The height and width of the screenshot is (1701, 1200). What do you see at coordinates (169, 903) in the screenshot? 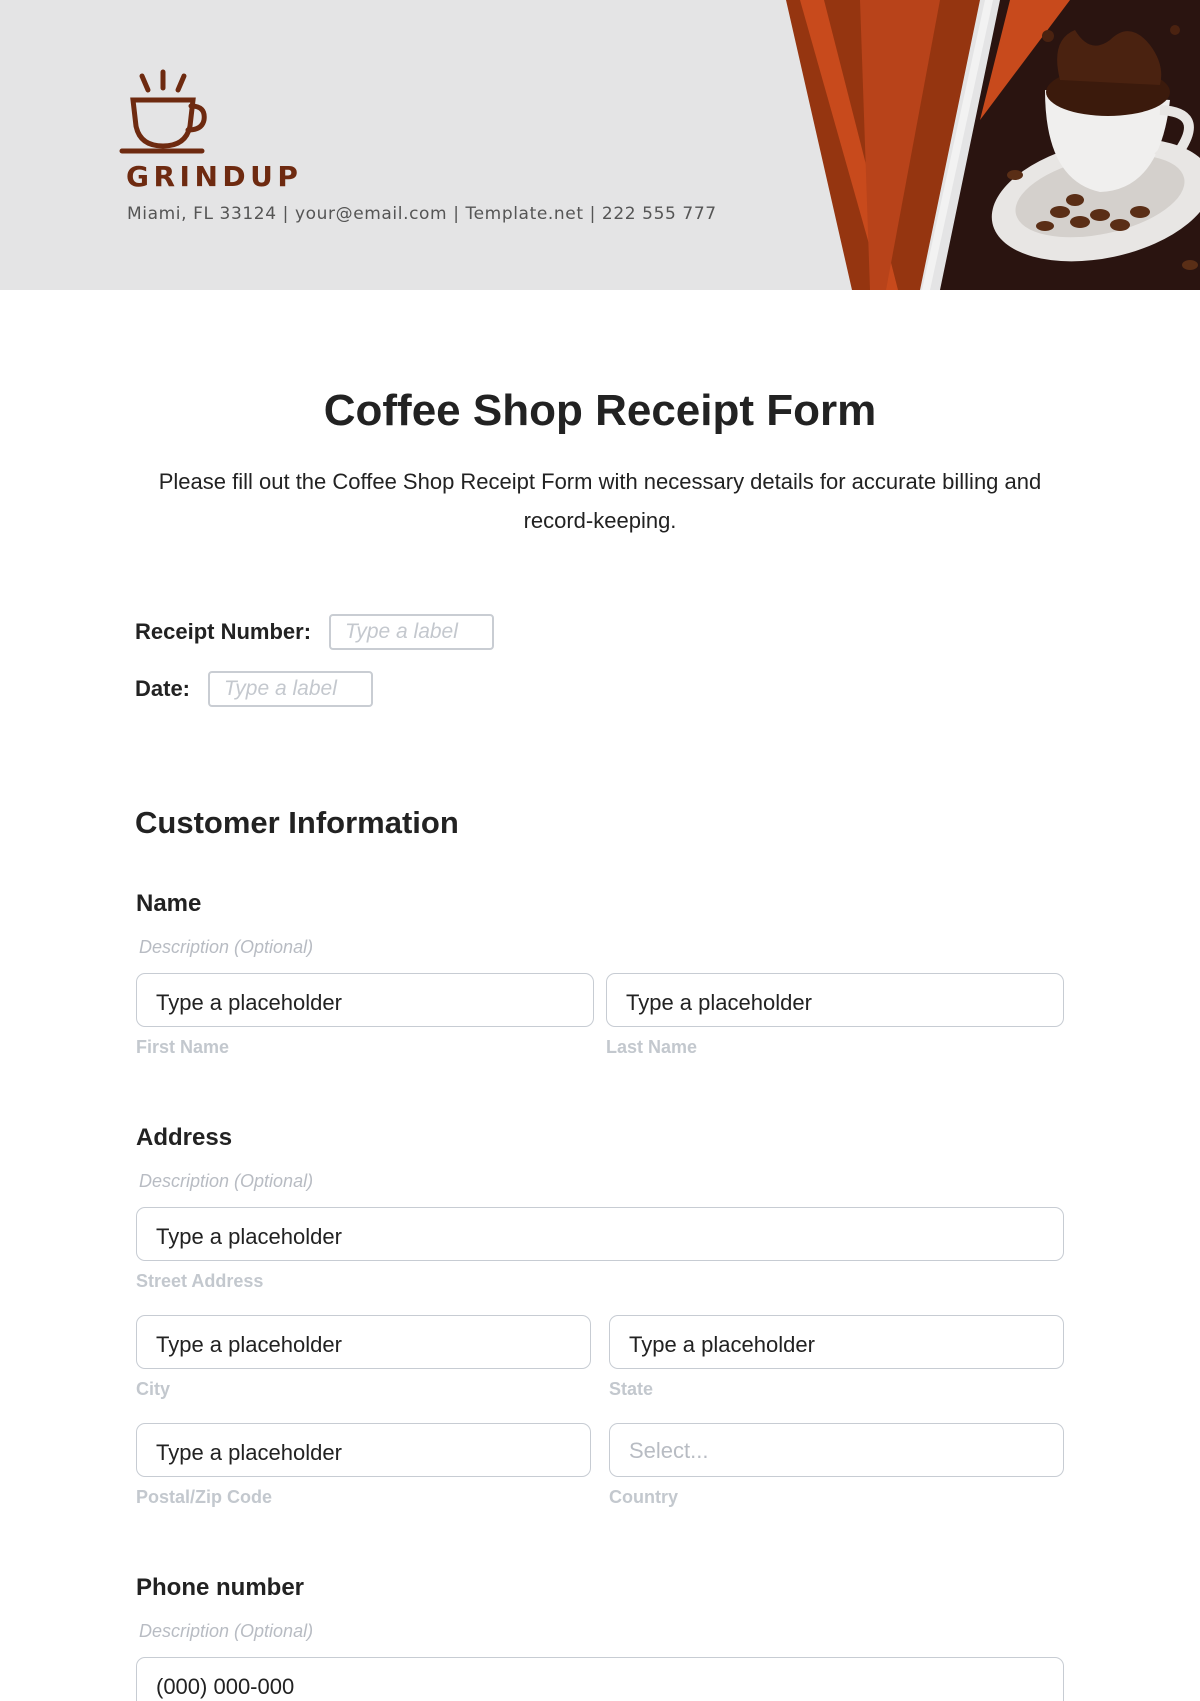
I see `name-label: Name` at bounding box center [169, 903].